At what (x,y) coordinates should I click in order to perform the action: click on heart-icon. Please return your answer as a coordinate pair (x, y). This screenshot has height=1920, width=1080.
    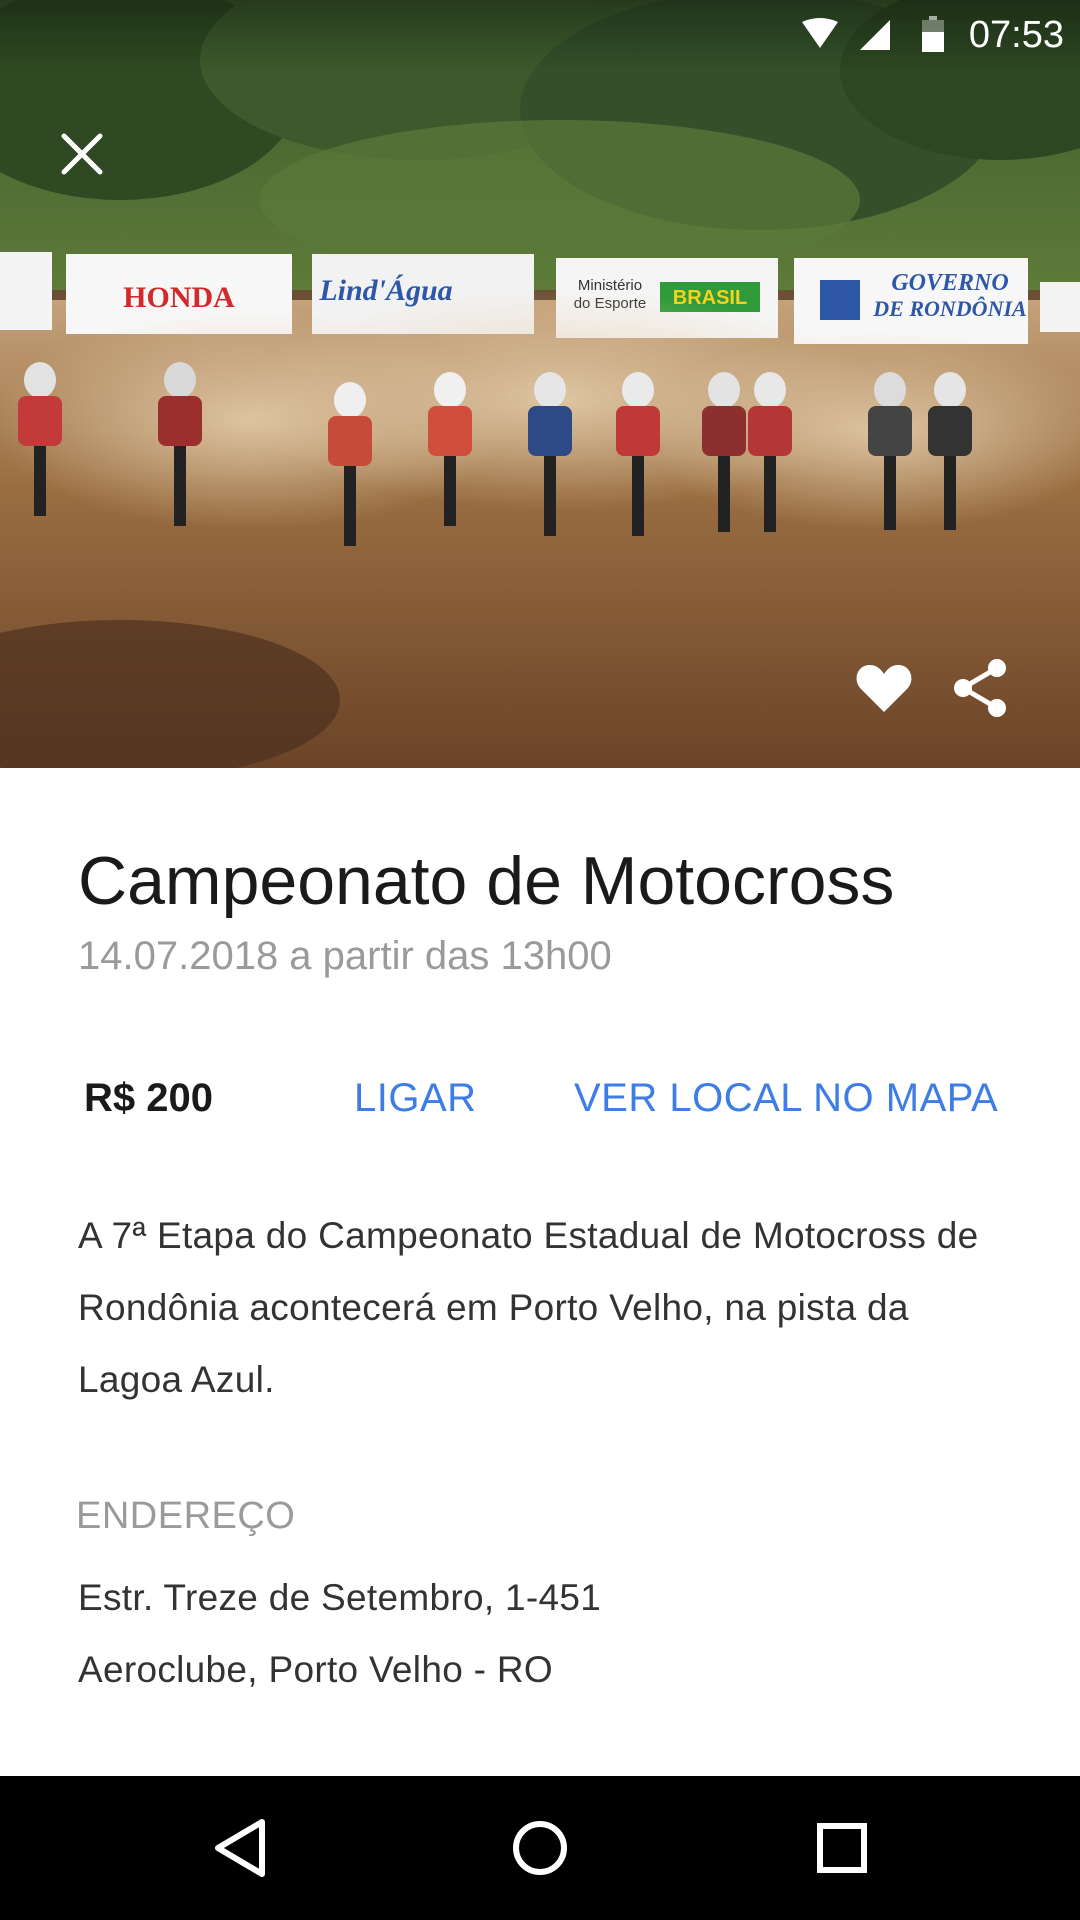
    Looking at the image, I should click on (884, 688).